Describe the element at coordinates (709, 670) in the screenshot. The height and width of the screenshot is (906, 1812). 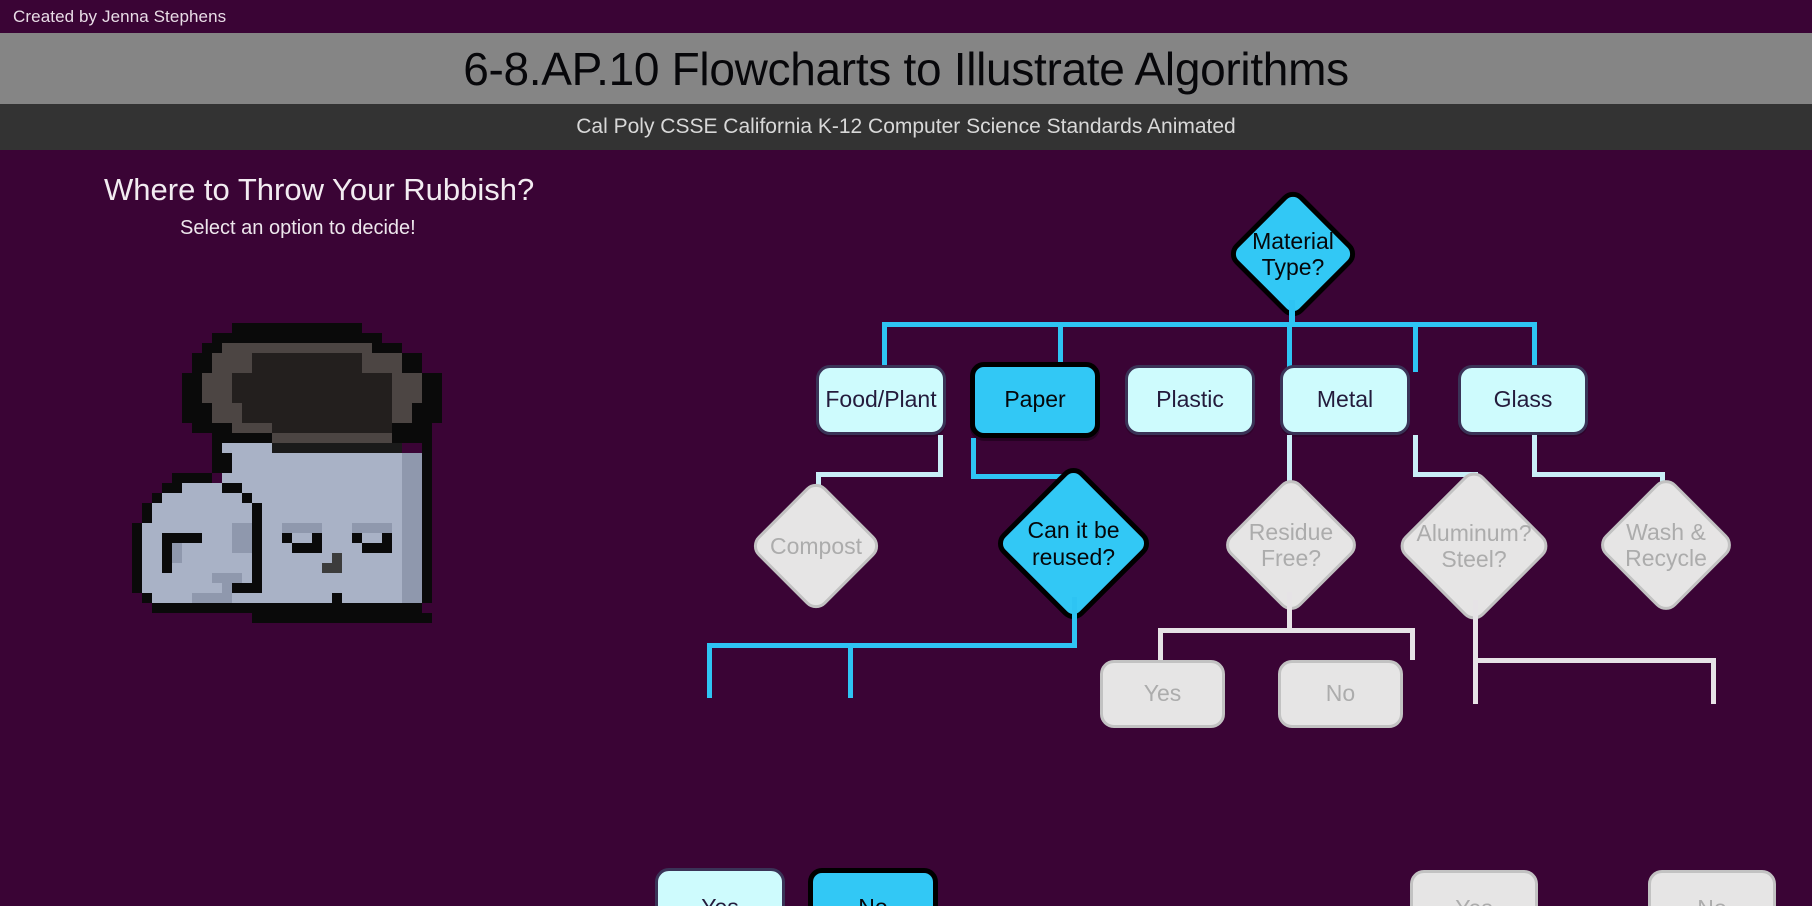
I see `connector-reuse-yes` at that location.